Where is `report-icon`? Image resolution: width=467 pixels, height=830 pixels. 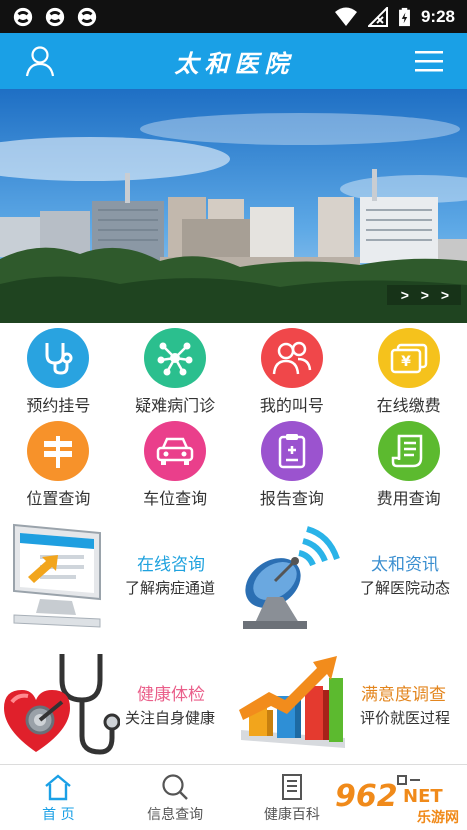
report-icon is located at coordinates (291, 451).